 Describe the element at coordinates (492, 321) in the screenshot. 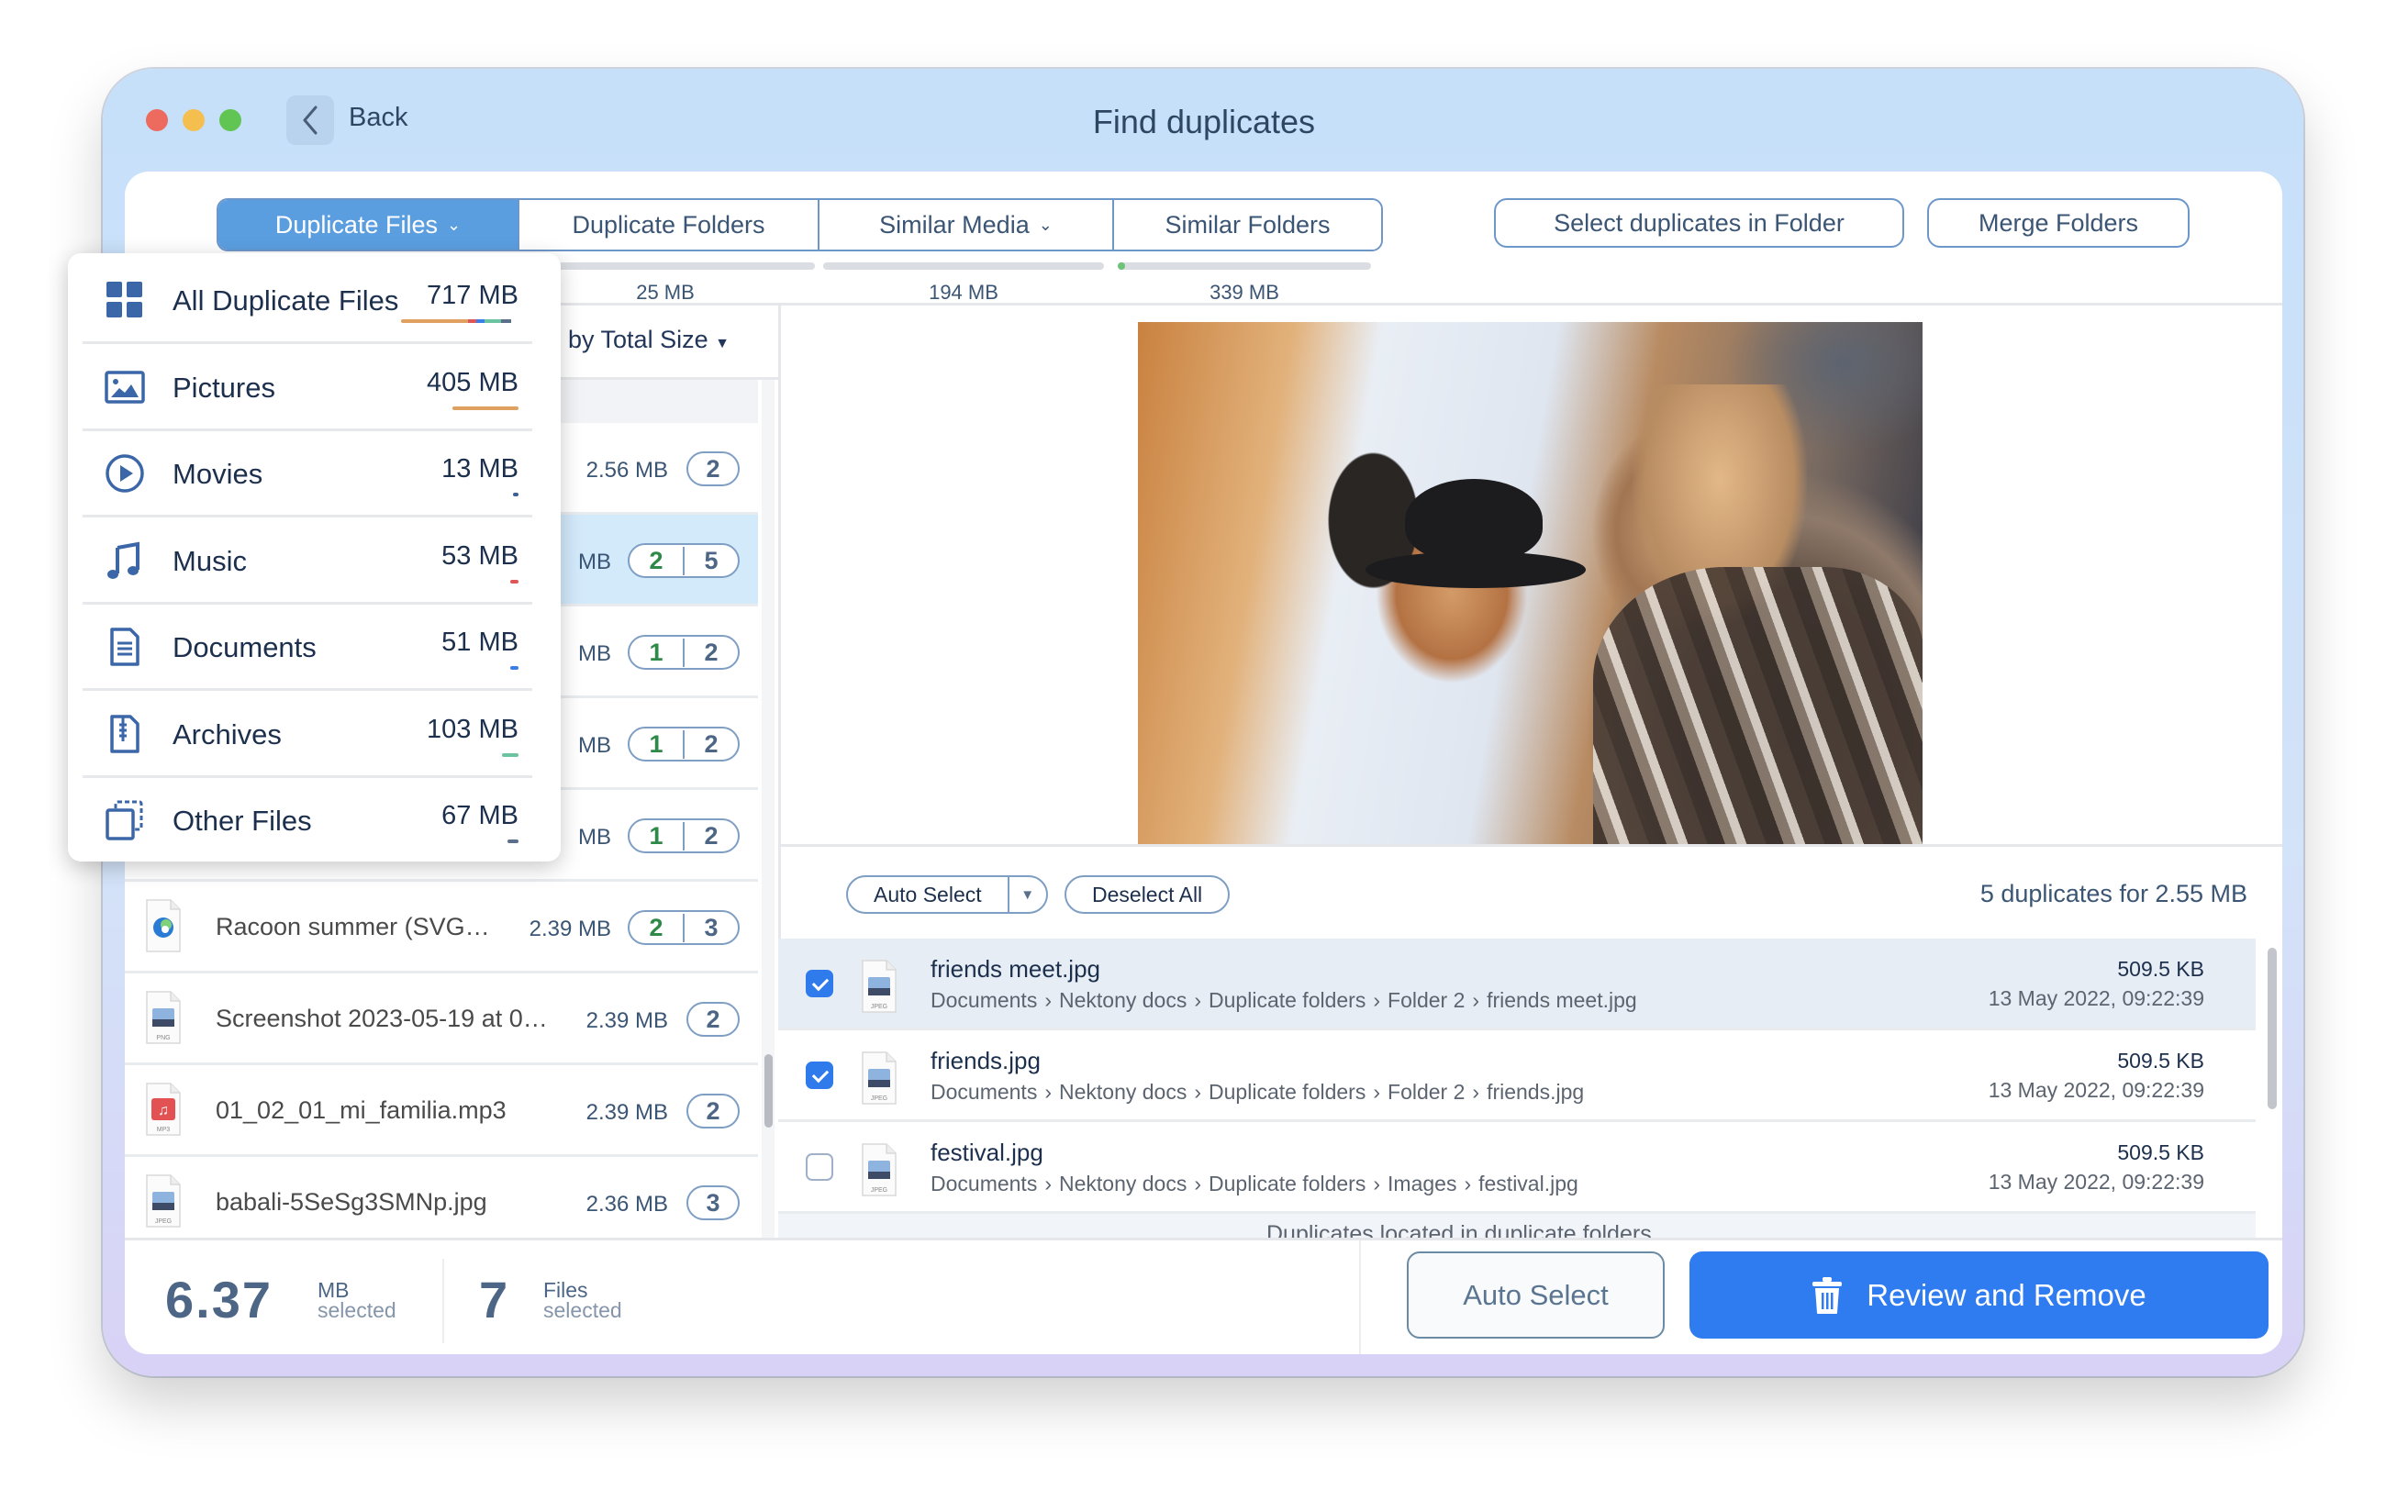

I see `bar-segment` at that location.